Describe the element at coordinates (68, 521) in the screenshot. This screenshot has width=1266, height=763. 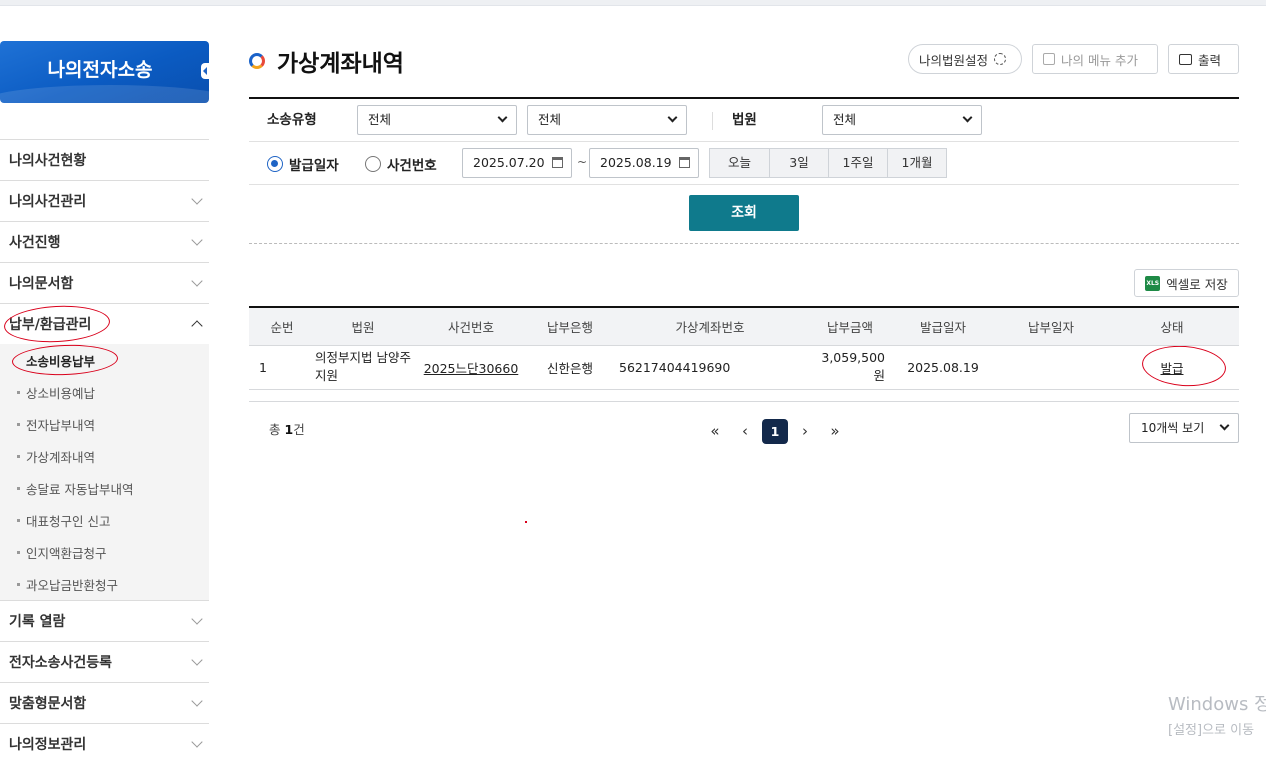
I see `submenu-item-label: 대표청구인 신고` at that location.